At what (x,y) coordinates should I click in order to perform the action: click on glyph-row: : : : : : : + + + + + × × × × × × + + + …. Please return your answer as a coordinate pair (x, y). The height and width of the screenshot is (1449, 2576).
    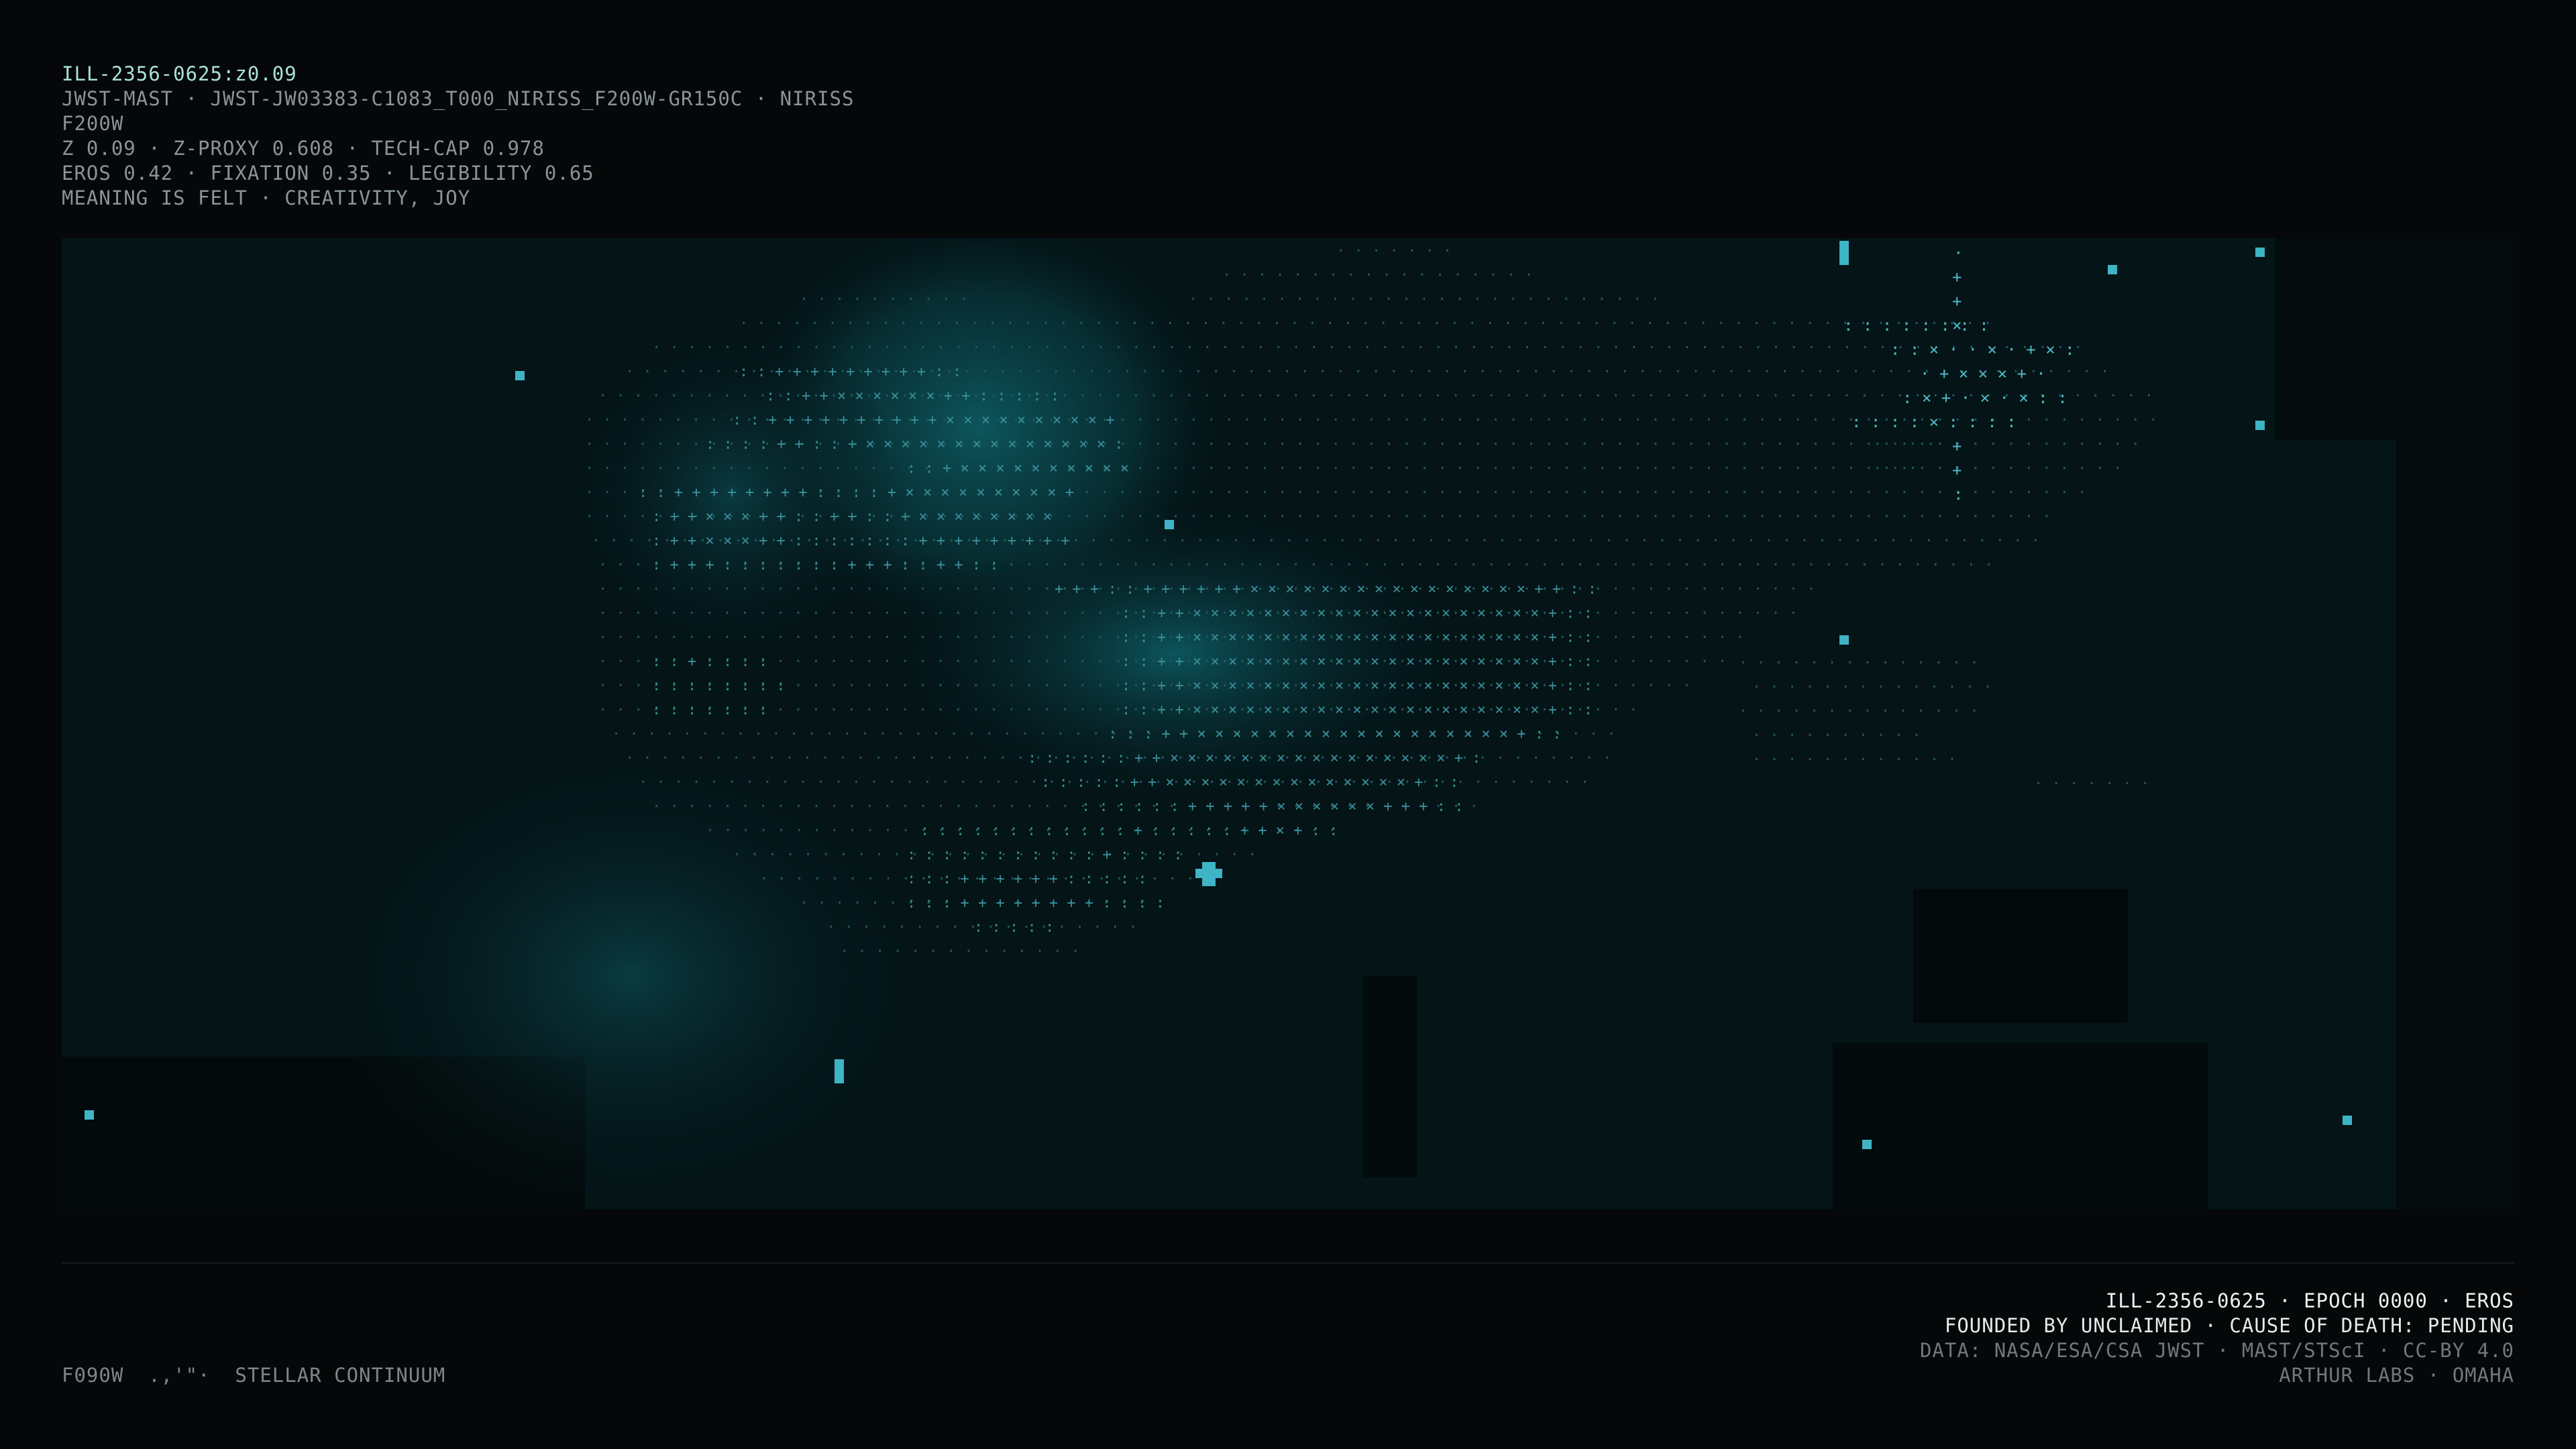
    Looking at the image, I should click on (1272, 806).